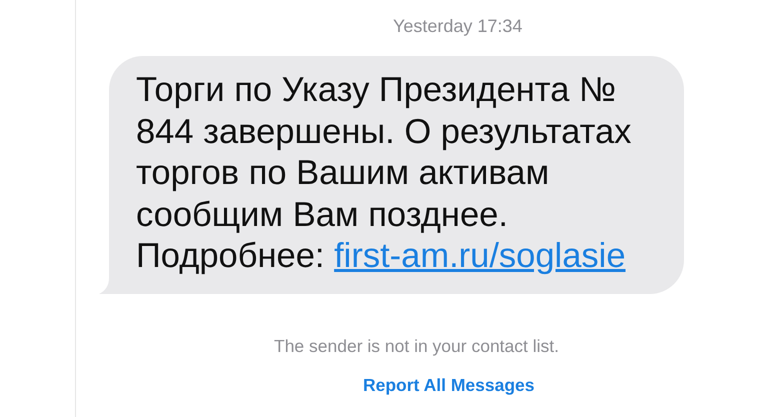 The width and height of the screenshot is (780, 417). I want to click on sender-notice: The sender is not in your contact list., so click(416, 346).